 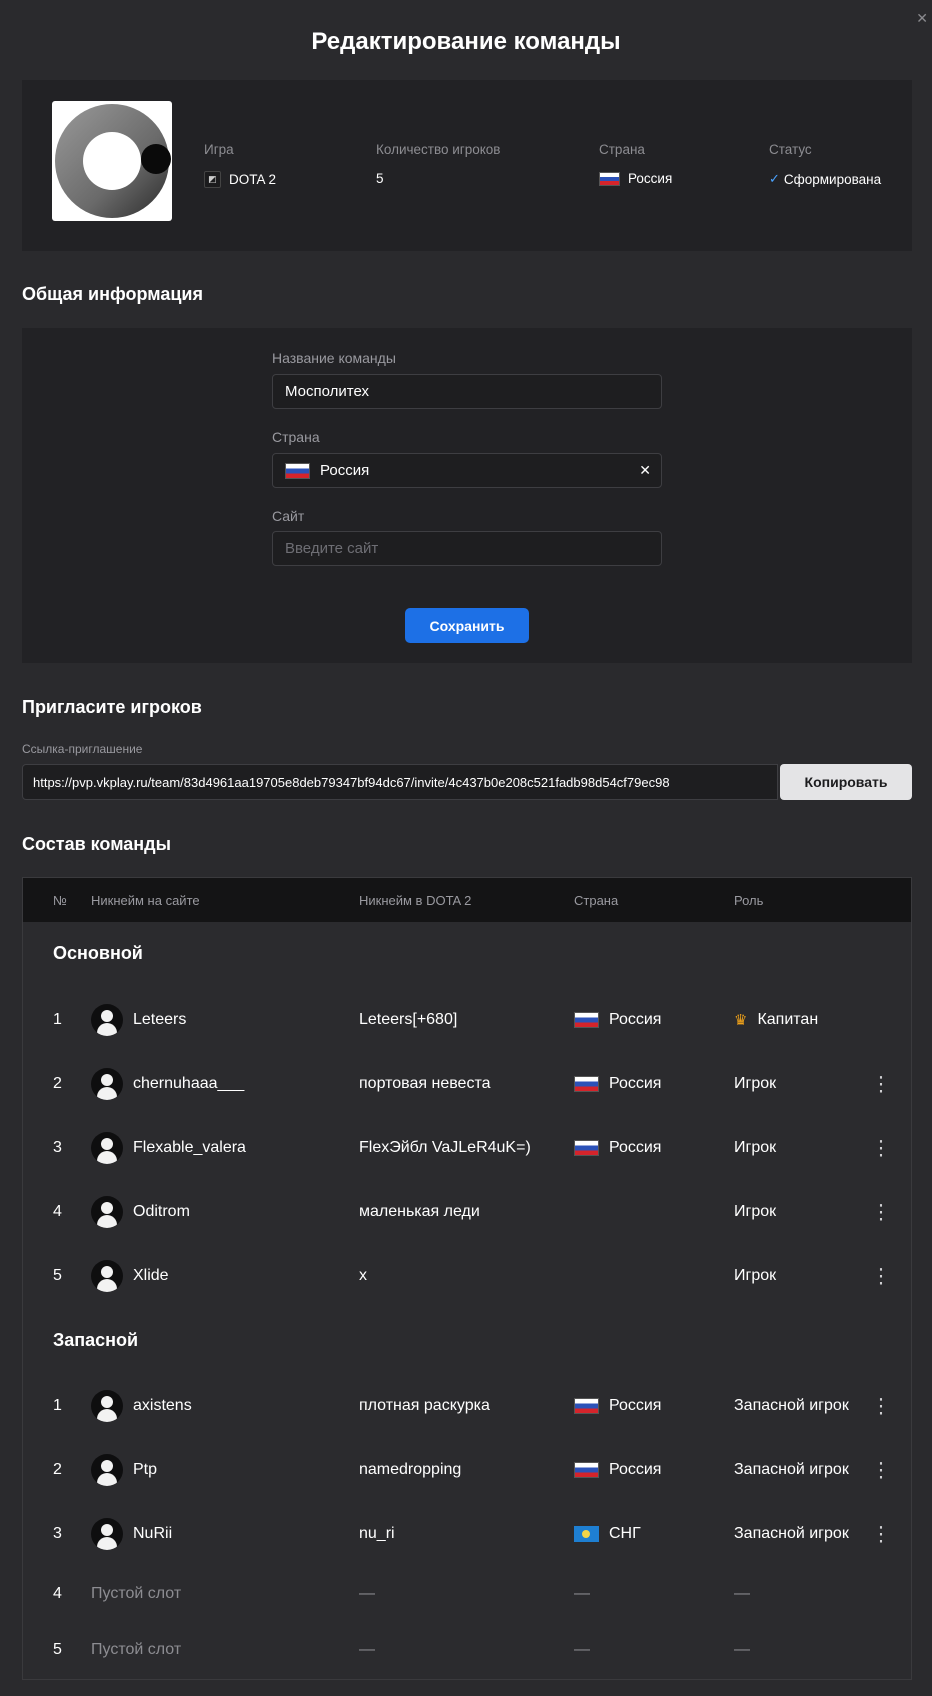 I want to click on country-select: Россия ✕, so click(x=467, y=470).